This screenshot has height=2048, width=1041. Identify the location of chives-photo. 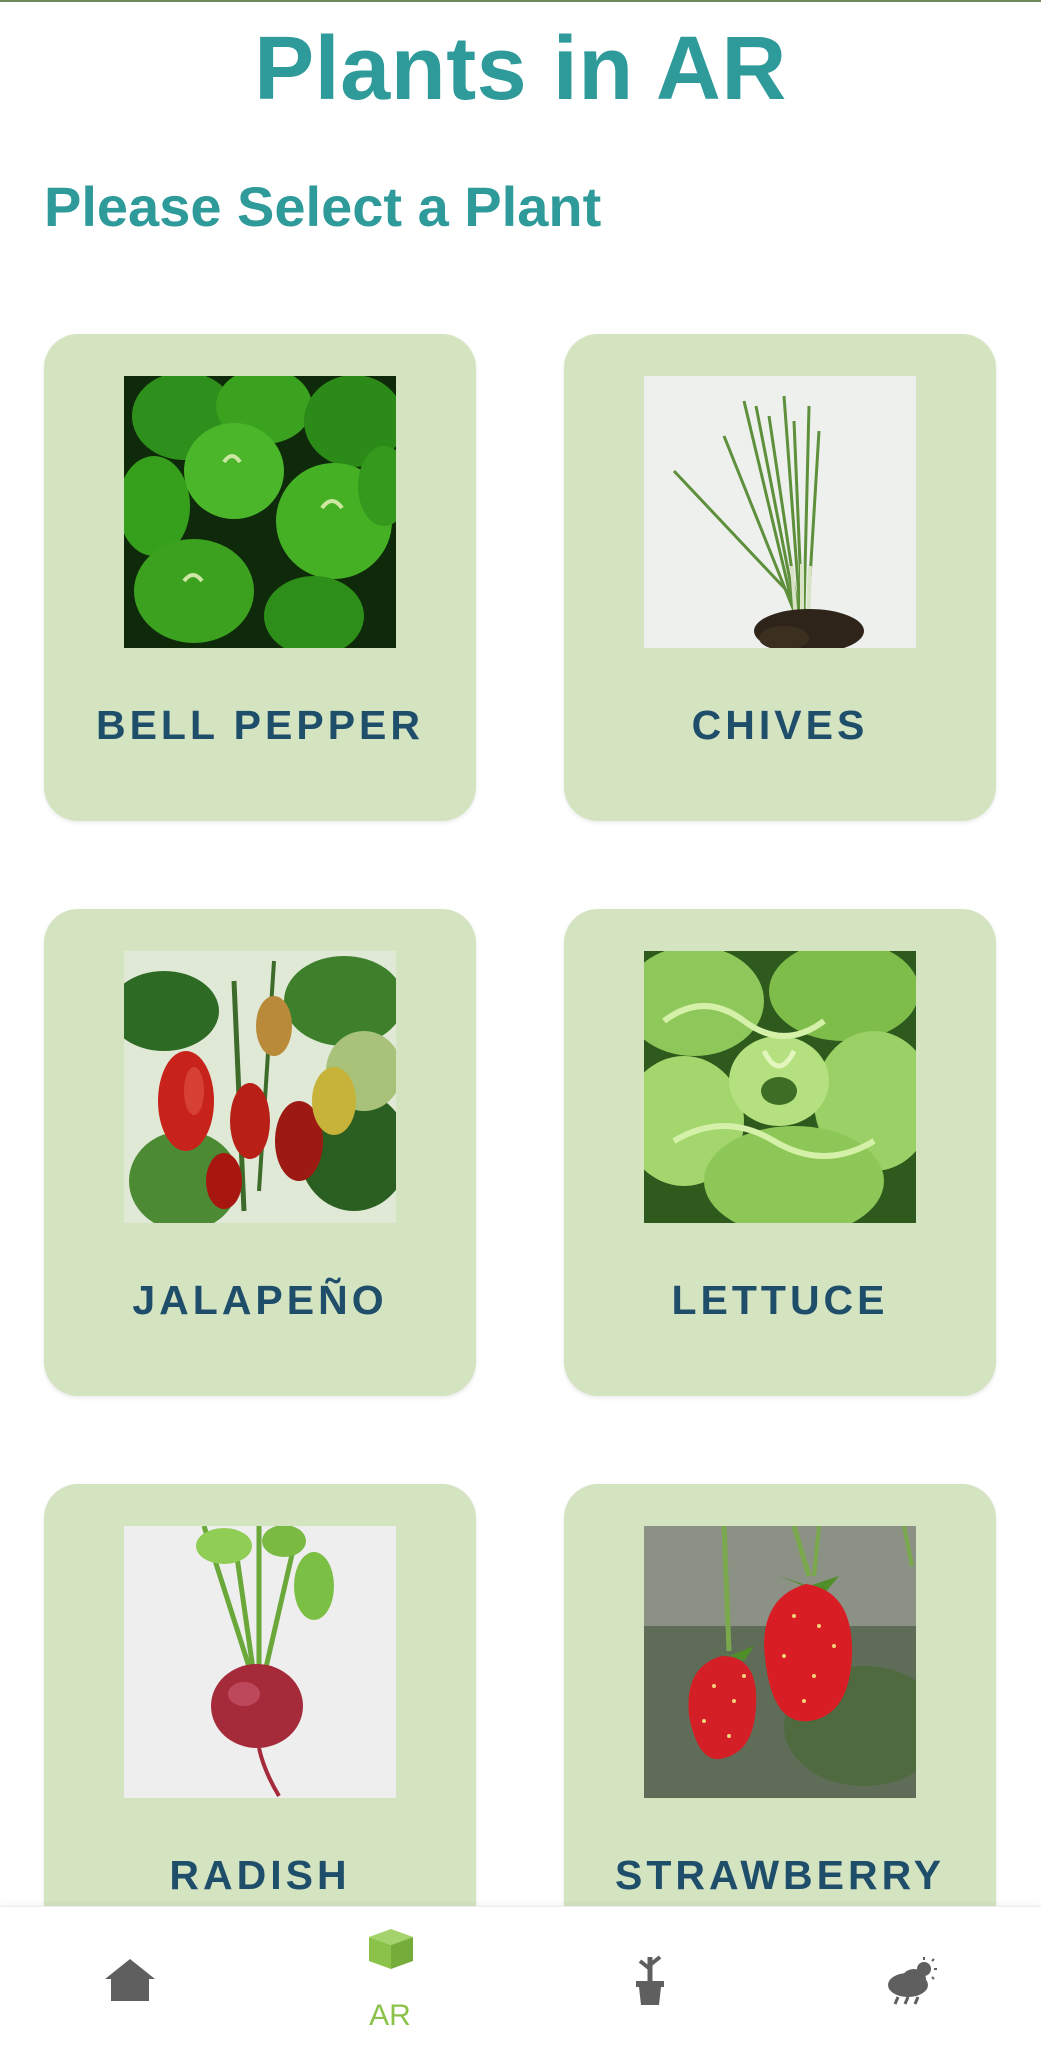
(780, 512).